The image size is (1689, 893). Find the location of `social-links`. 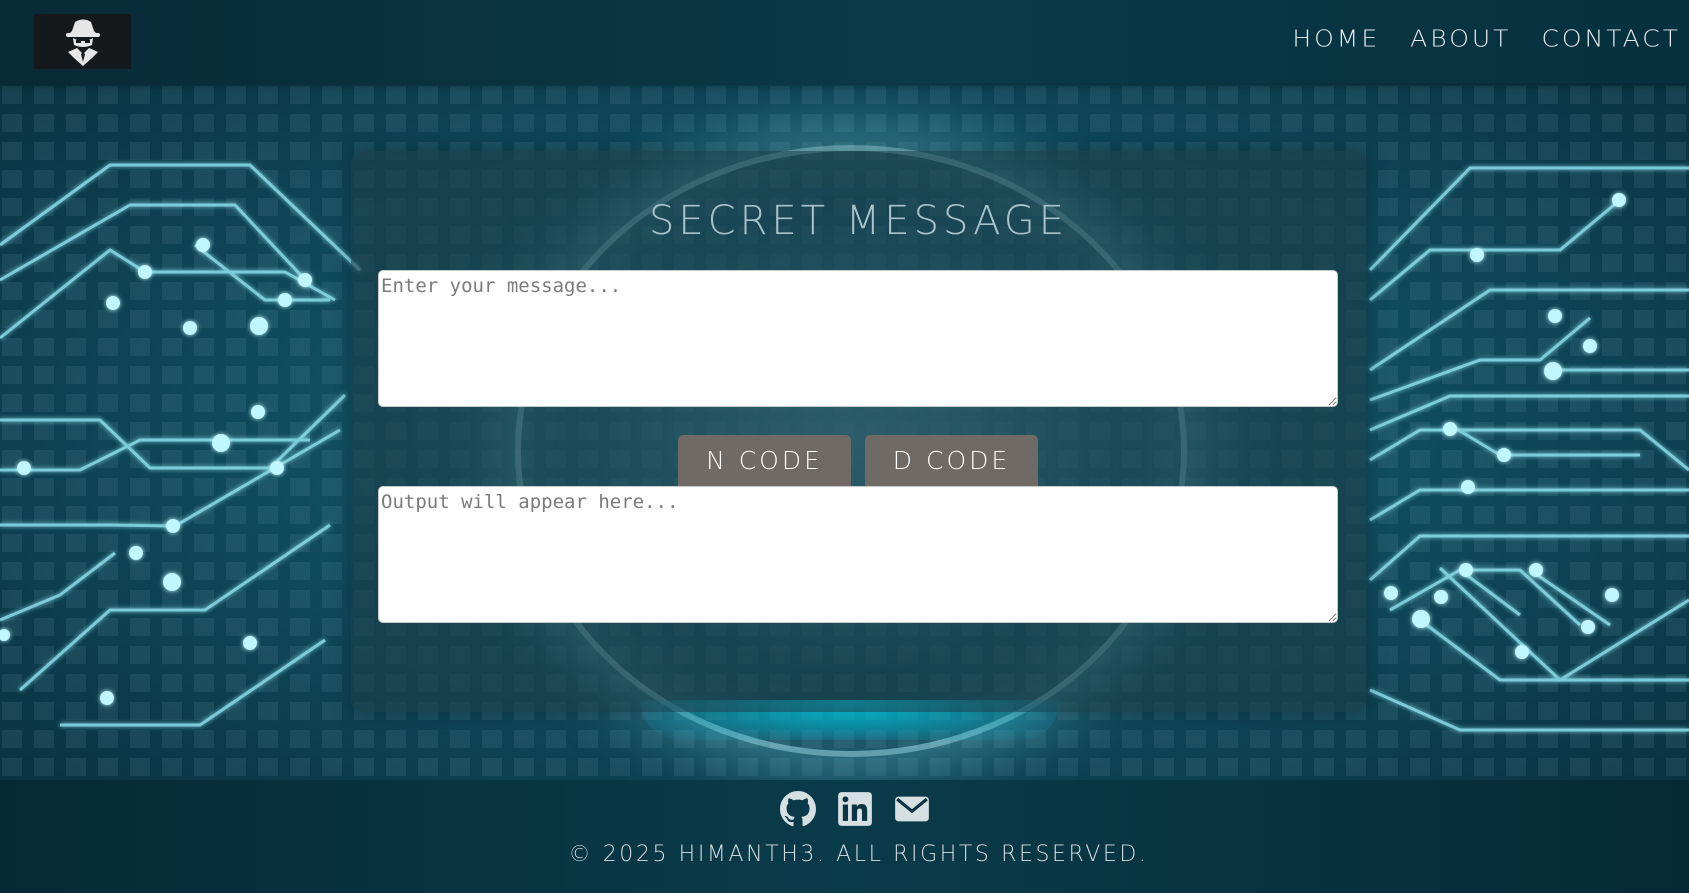

social-links is located at coordinates (855, 809).